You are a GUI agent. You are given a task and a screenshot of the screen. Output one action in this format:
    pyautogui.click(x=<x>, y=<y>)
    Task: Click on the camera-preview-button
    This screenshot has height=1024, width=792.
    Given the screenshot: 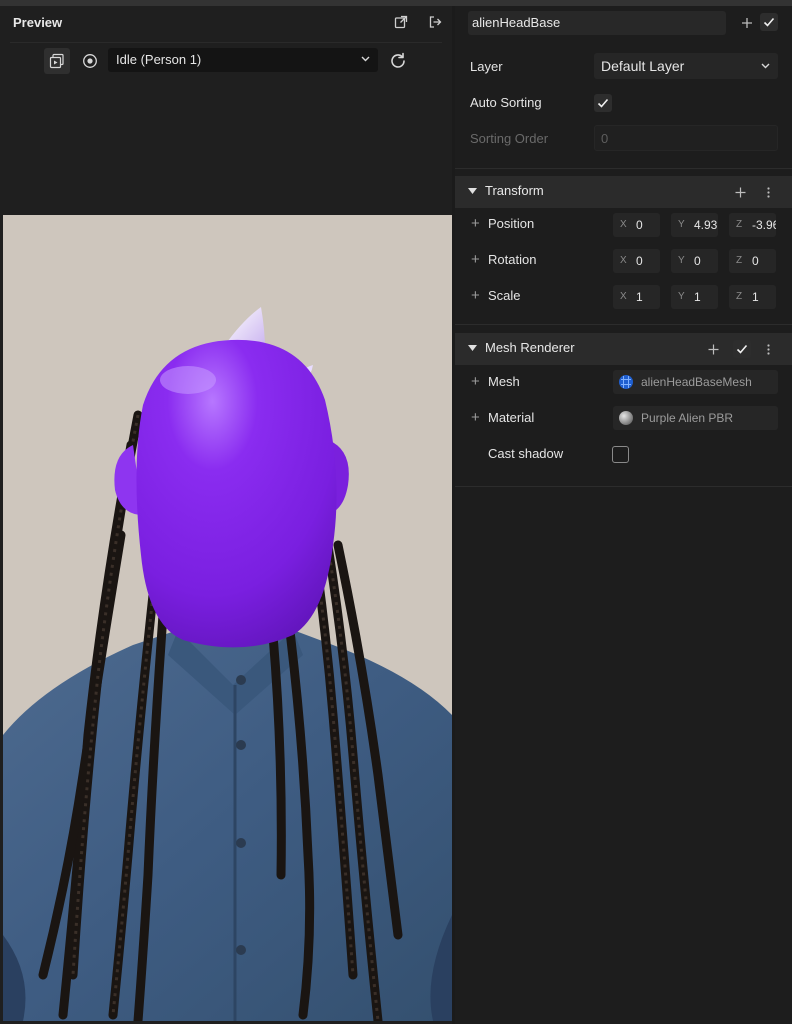 What is the action you would take?
    pyautogui.click(x=90, y=61)
    